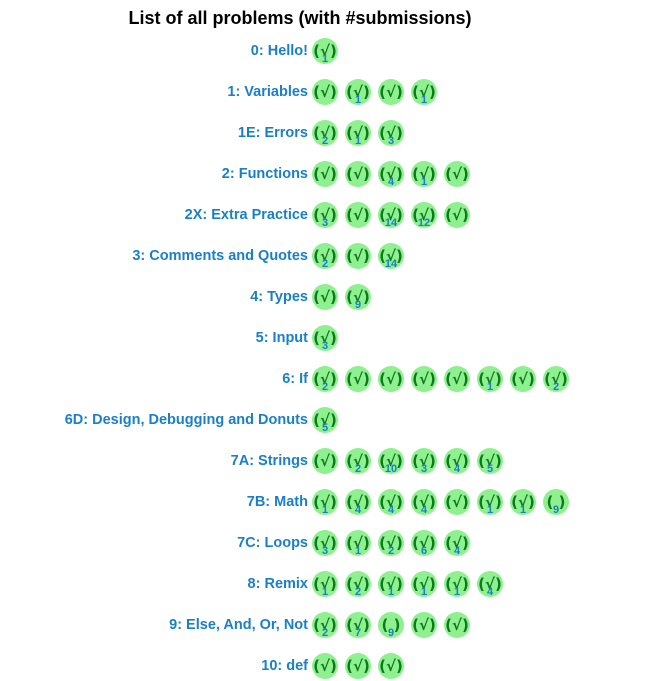 The width and height of the screenshot is (671, 681). I want to click on problem-link: 3: Comments and Quotes, so click(156, 256).